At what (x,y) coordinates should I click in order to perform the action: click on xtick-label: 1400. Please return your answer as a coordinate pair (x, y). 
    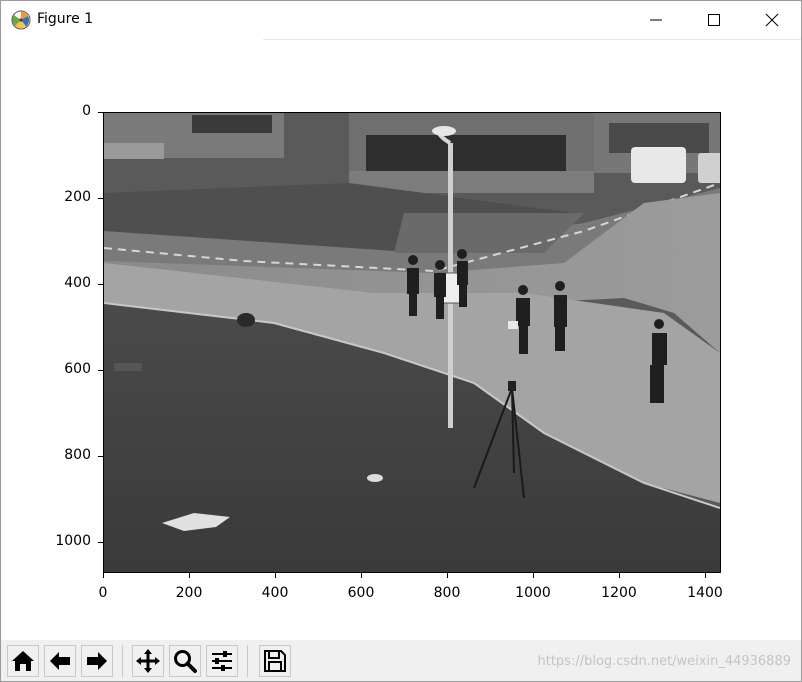
    Looking at the image, I should click on (705, 593).